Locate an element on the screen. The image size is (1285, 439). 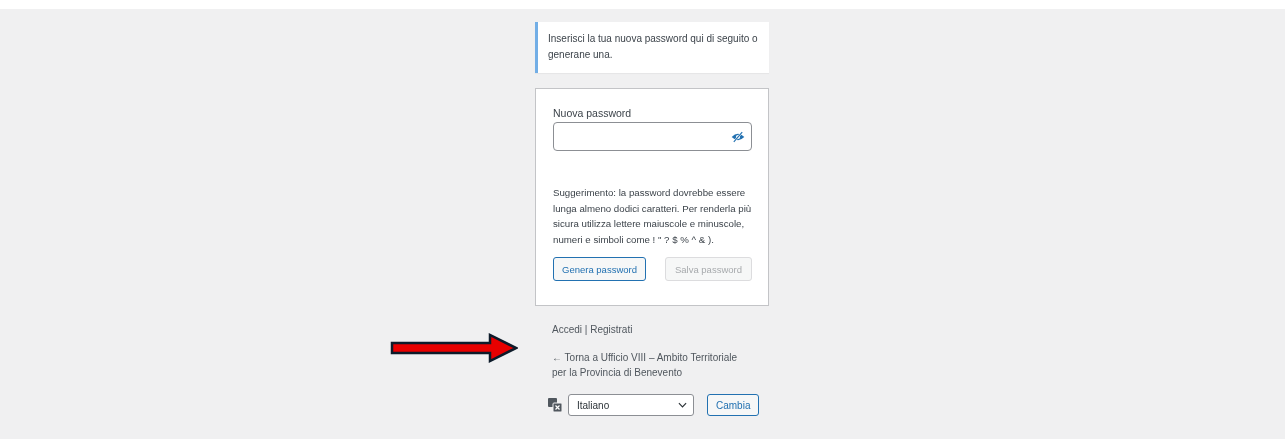
change-language-button: Cambia is located at coordinates (733, 405).